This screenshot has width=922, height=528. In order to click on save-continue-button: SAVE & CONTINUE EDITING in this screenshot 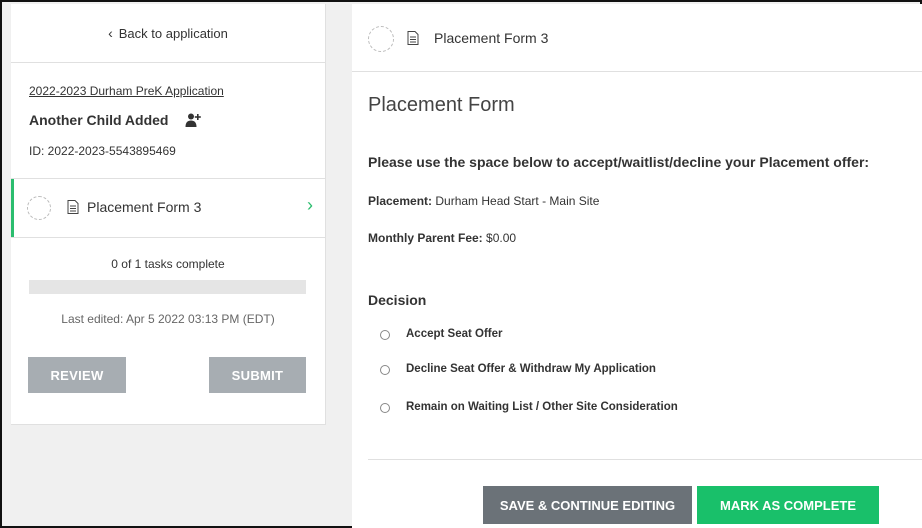, I will do `click(587, 505)`.